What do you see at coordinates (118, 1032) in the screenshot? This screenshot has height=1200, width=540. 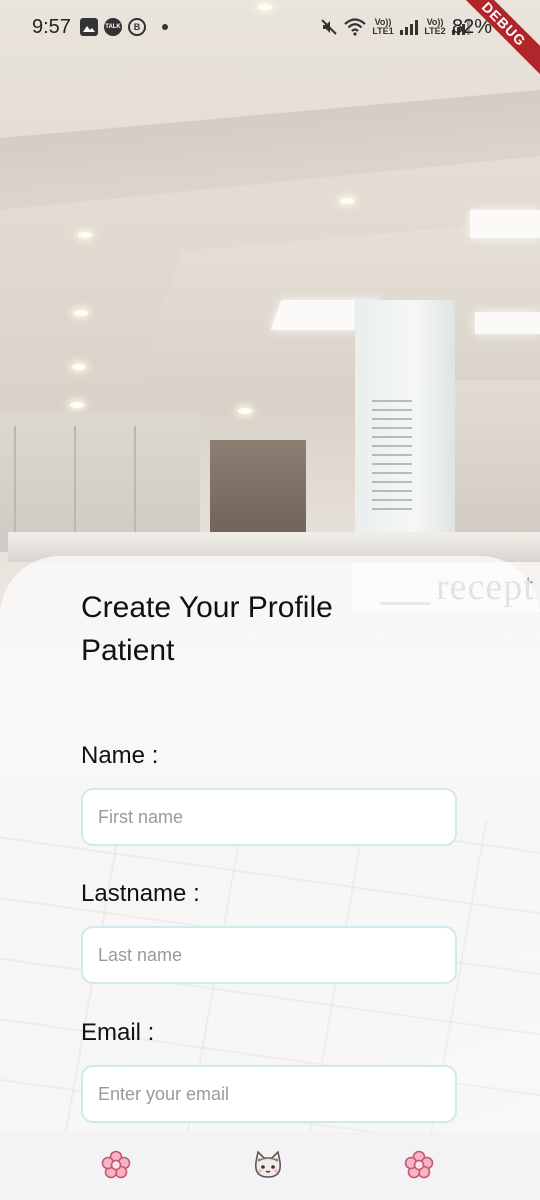 I see `email-label: Email :` at bounding box center [118, 1032].